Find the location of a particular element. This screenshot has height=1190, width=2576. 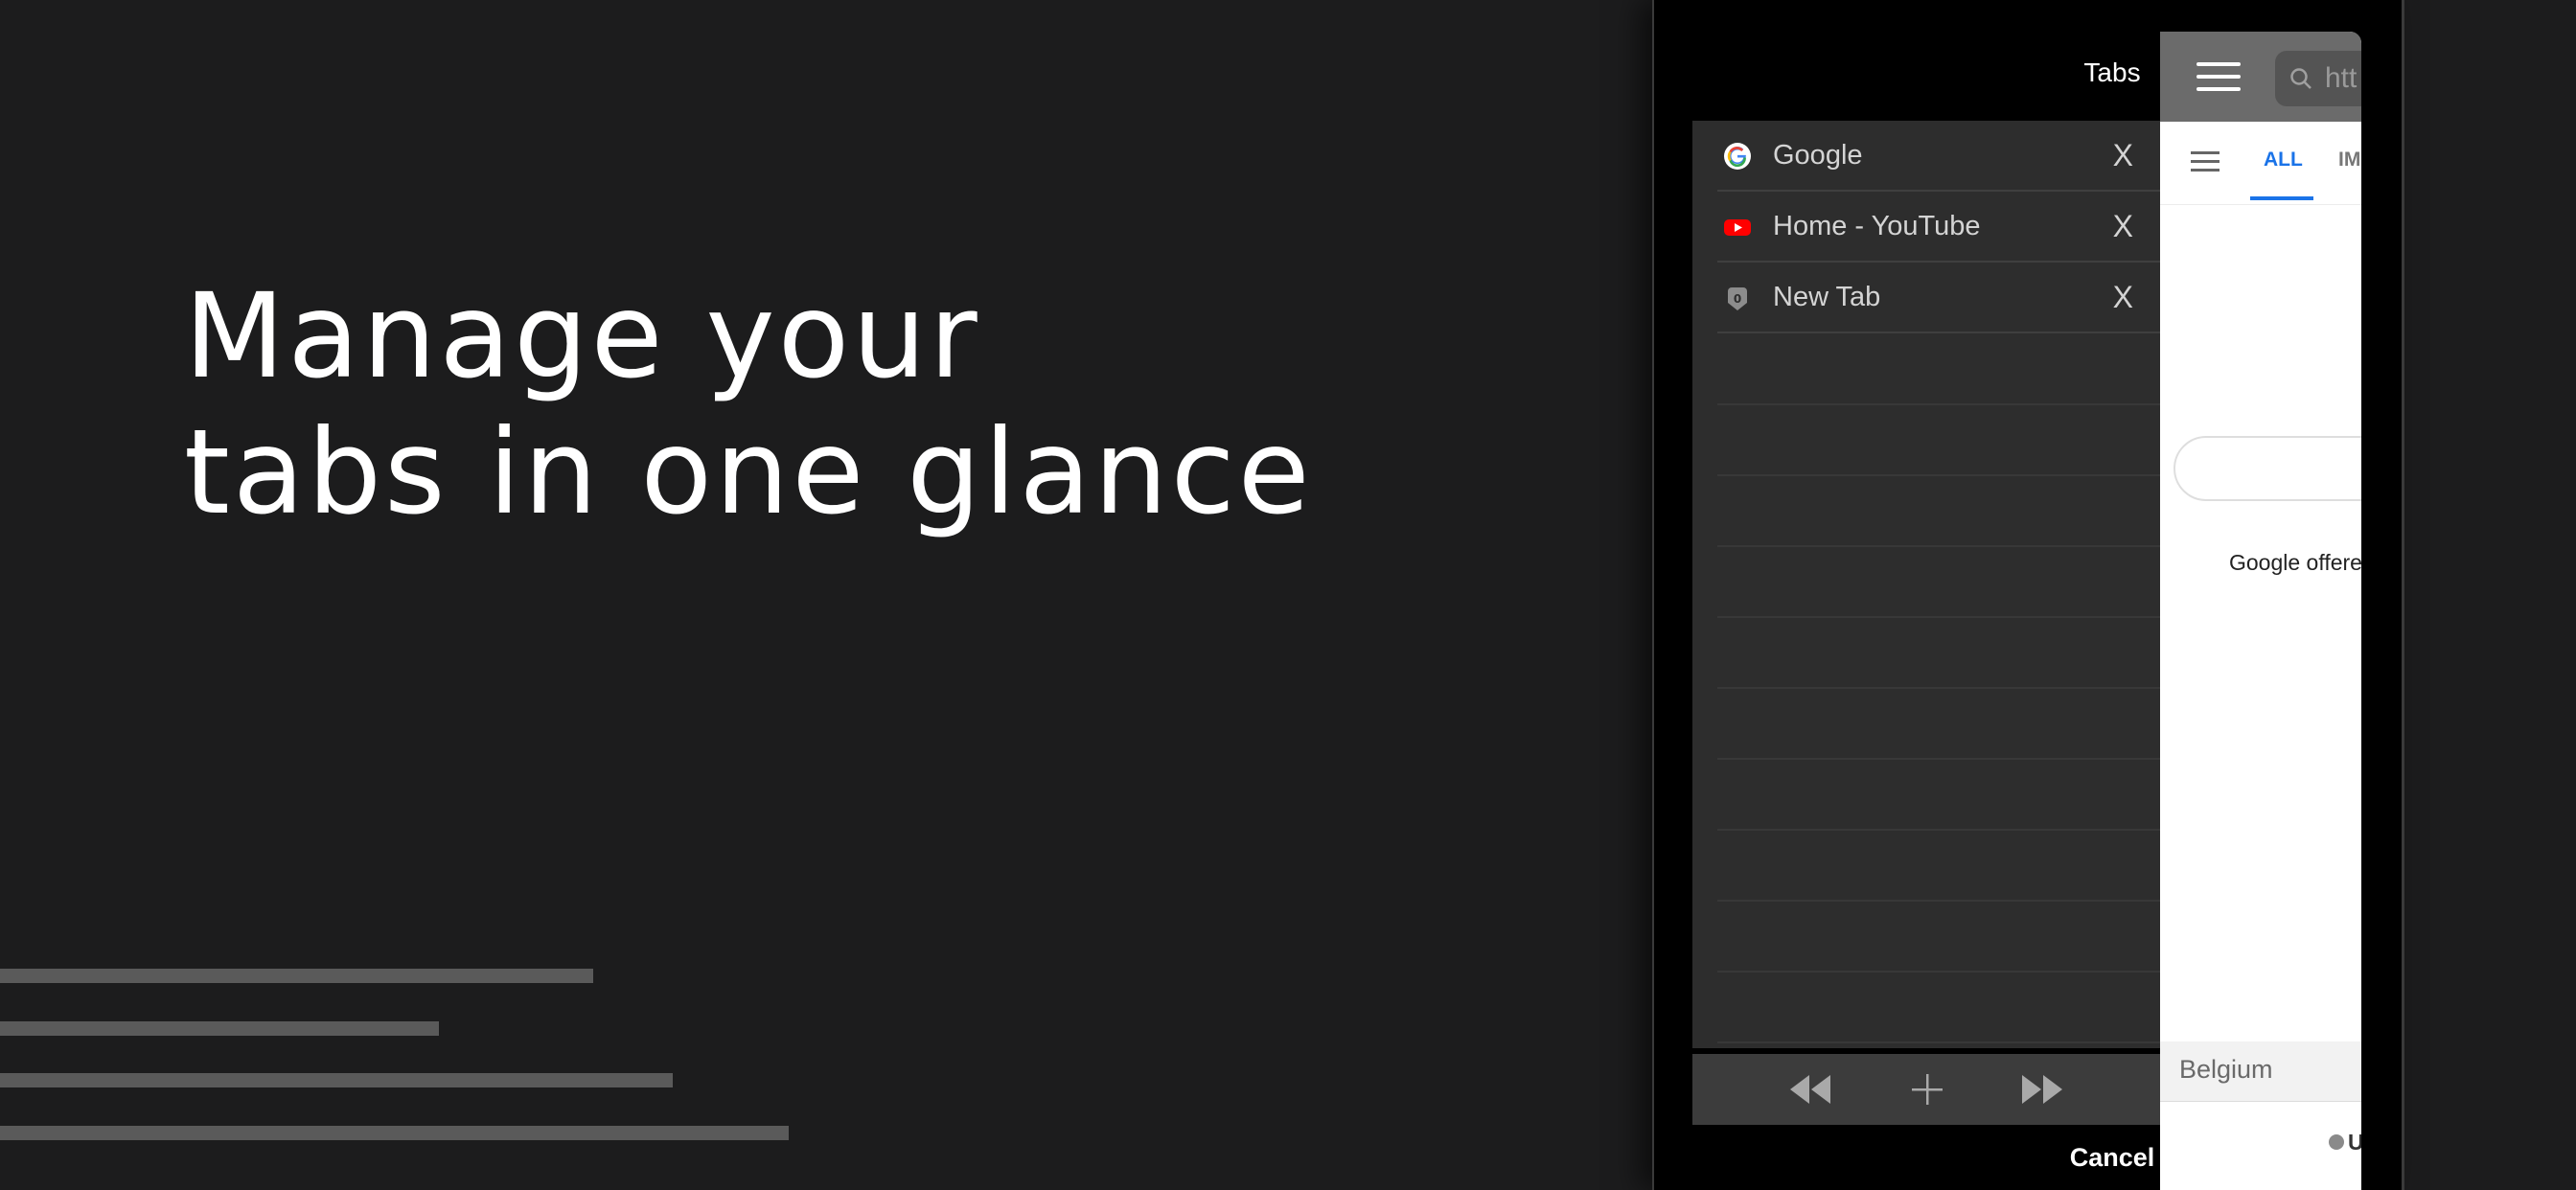

tab-row-google: Google X is located at coordinates (1927, 156).